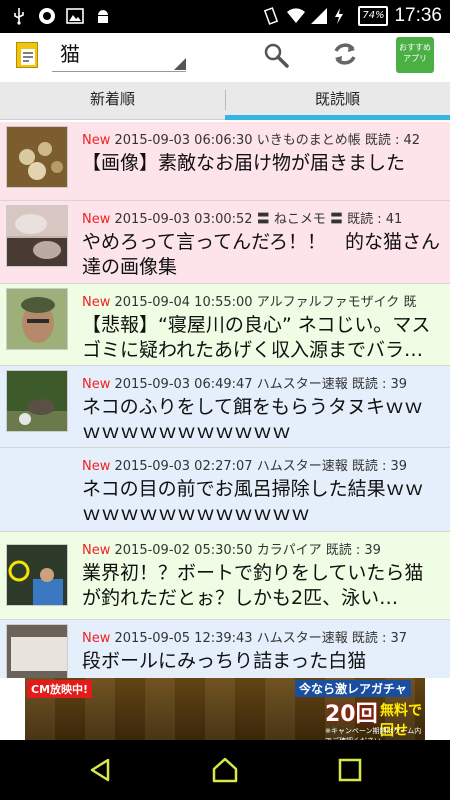  Describe the element at coordinates (75, 16) in the screenshot. I see `image-icon` at that location.